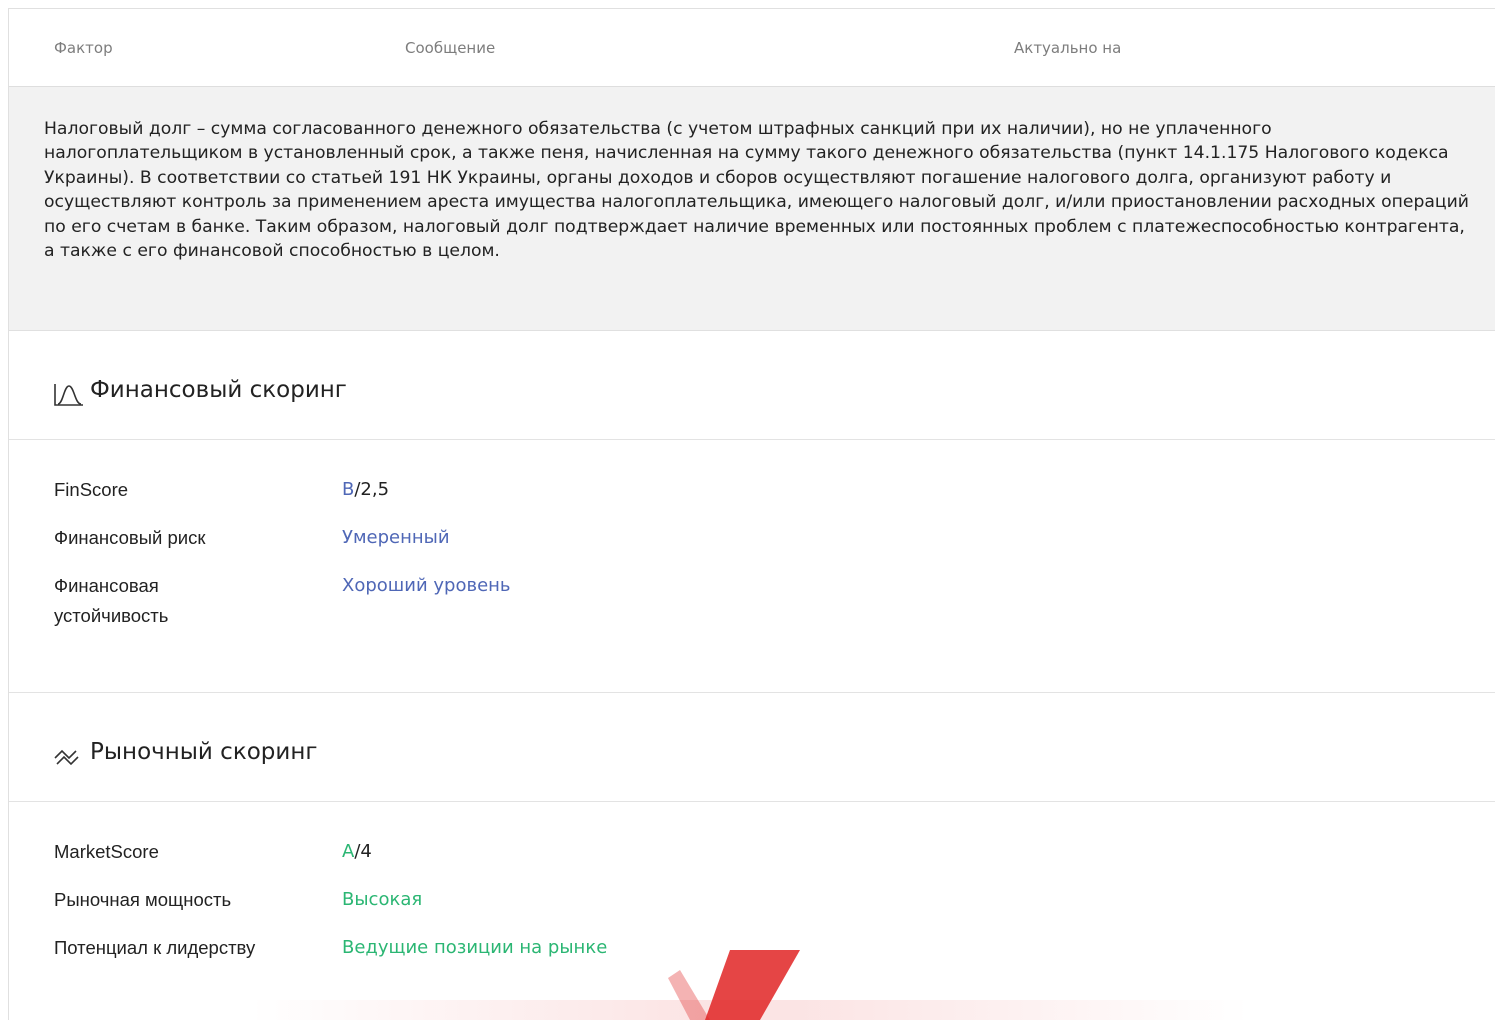 The width and height of the screenshot is (1495, 1032). I want to click on financial-scoring-title: Финансовый скоринг, so click(218, 390).